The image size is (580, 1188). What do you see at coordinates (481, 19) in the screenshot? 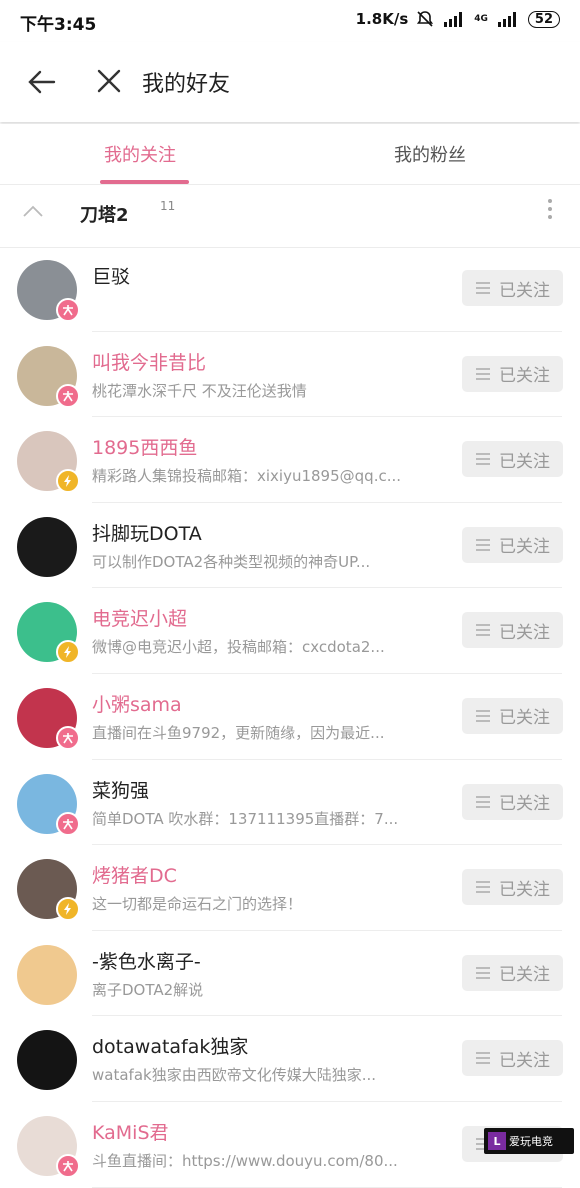
I see `network-type: 4G` at bounding box center [481, 19].